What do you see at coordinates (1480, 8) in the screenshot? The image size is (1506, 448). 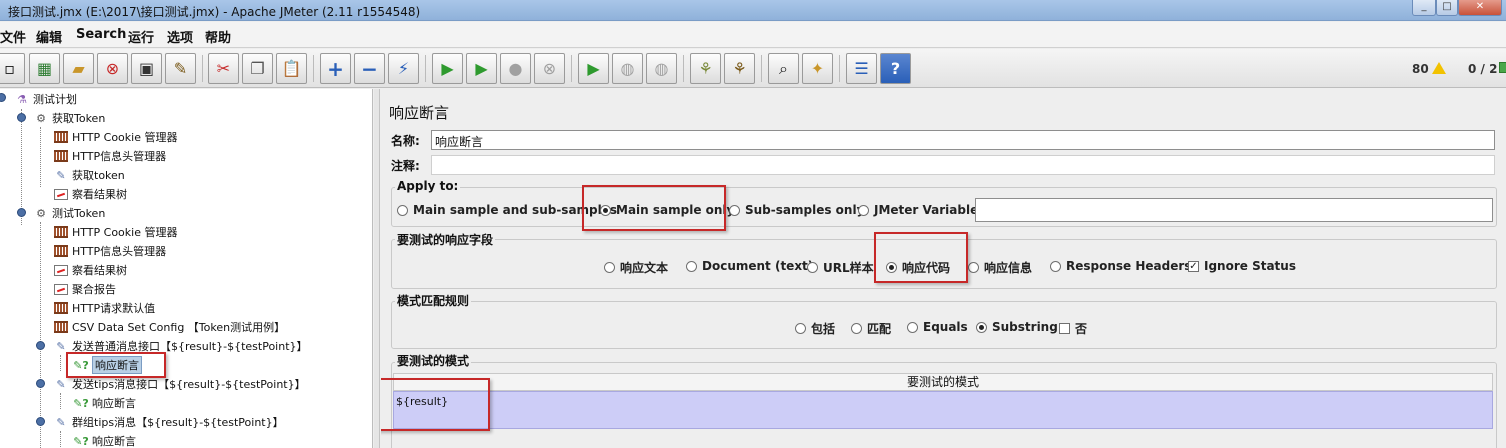 I see `close-button: ✕` at bounding box center [1480, 8].